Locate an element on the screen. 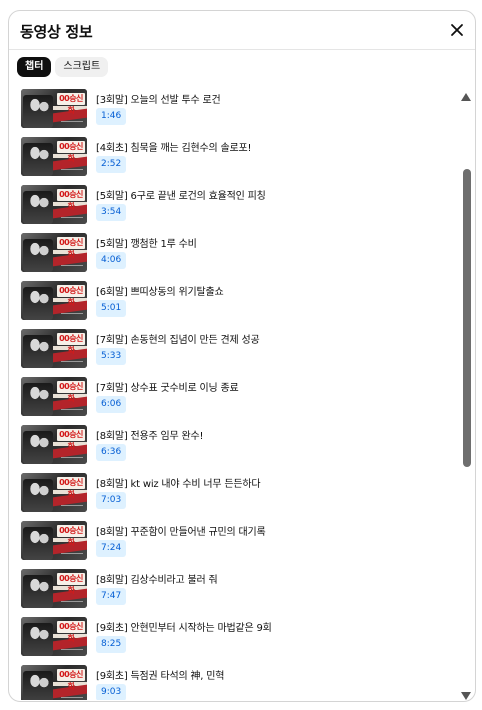 This screenshot has width=482, height=710. chapter-item: 00승신화 [4회초] 침묵을 깨는 김현수의 솔로포! 2:52 is located at coordinates (237, 160).